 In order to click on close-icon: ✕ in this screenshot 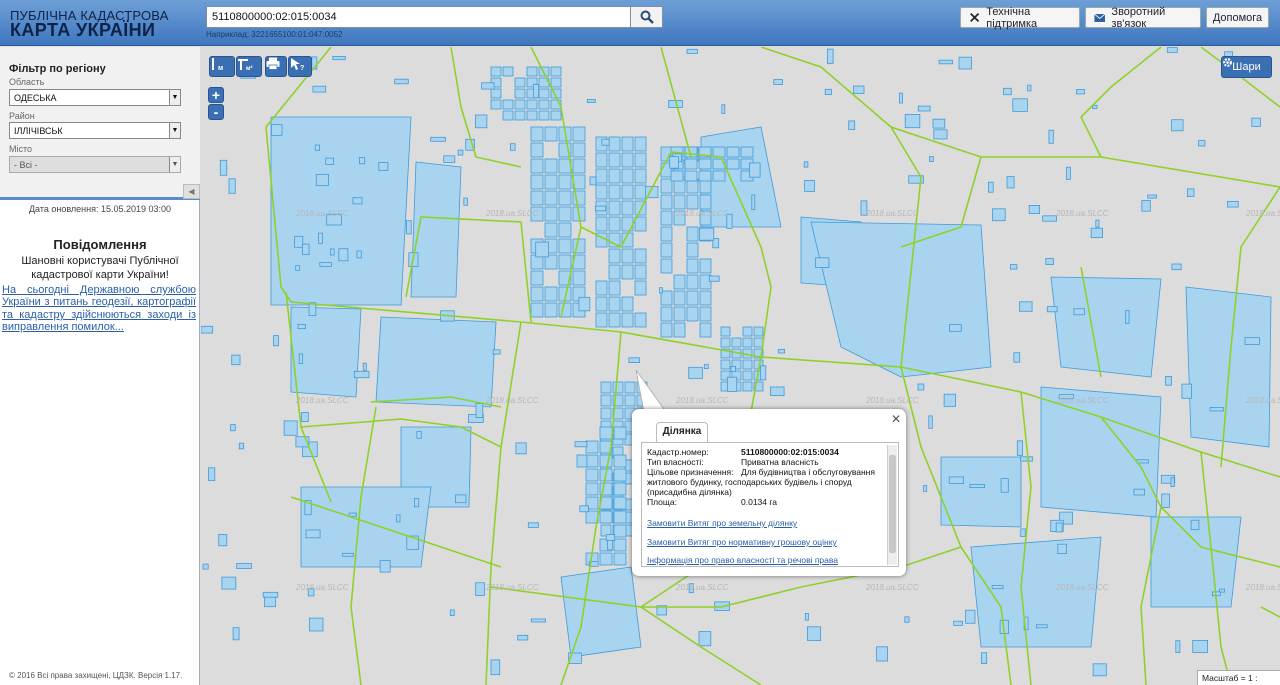, I will do `click(896, 419)`.